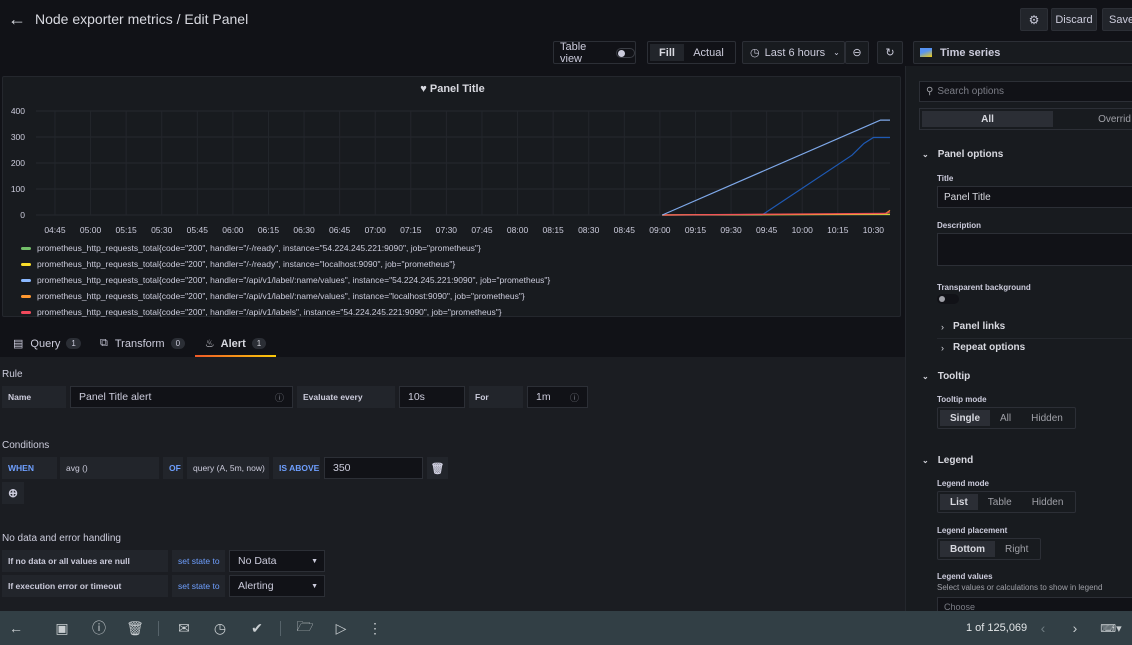 The image size is (1132, 645). I want to click on info-icon: ⓘ, so click(279, 397).